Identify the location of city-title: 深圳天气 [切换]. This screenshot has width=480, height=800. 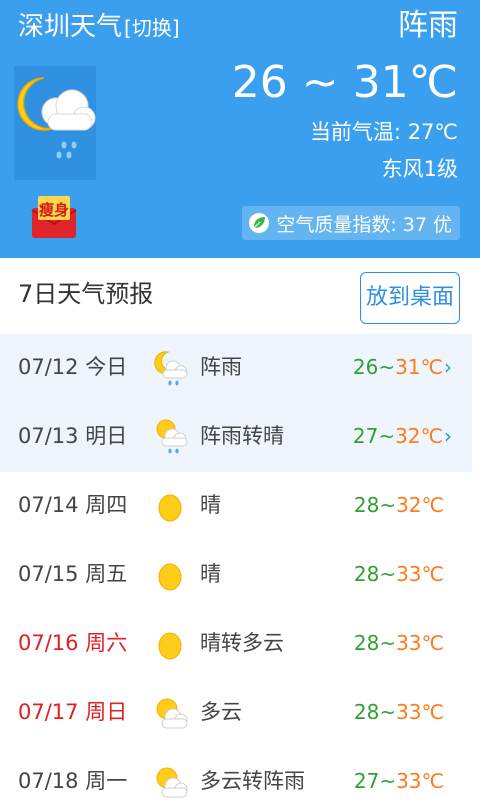
(99, 27).